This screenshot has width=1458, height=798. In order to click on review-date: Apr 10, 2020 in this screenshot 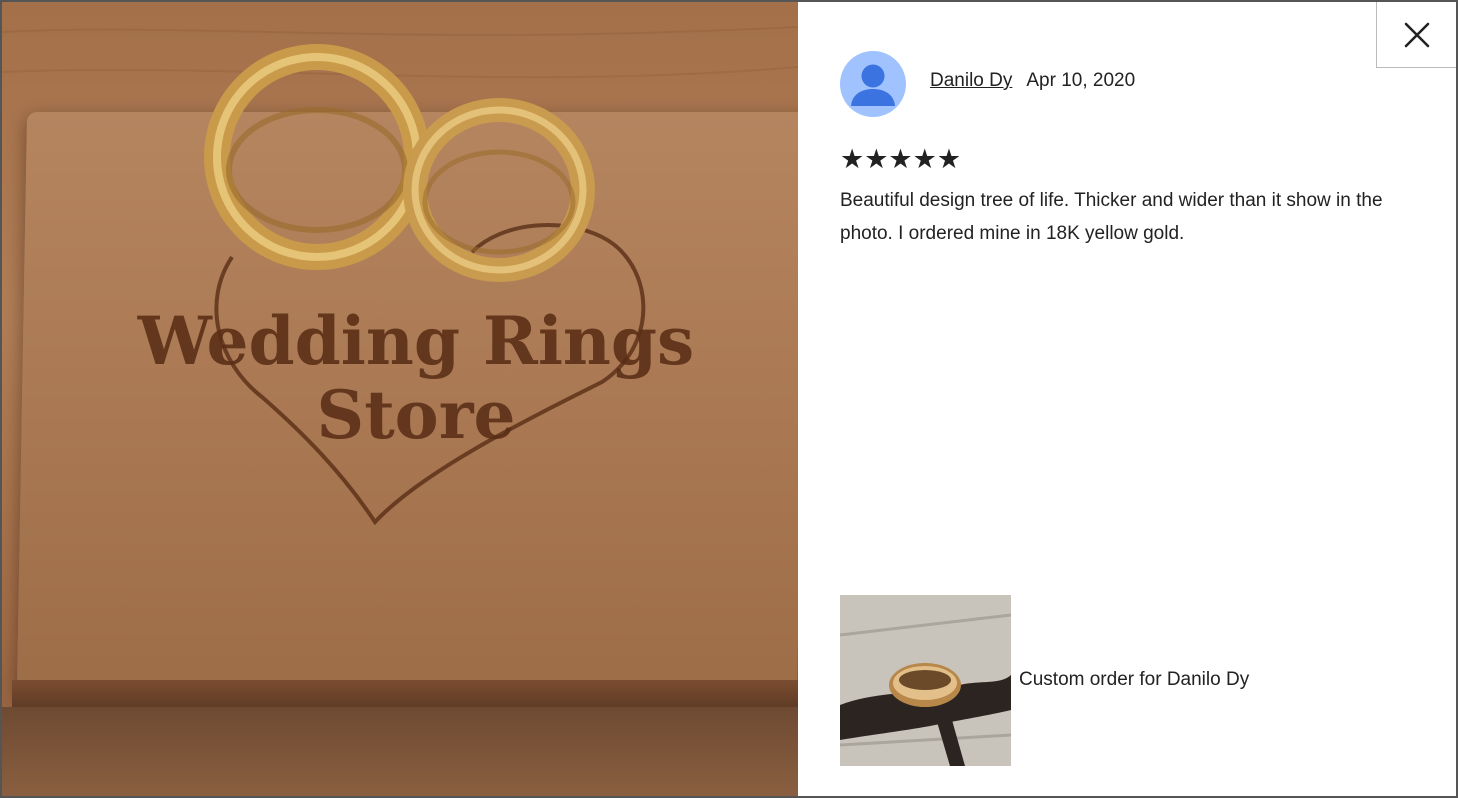, I will do `click(1081, 80)`.